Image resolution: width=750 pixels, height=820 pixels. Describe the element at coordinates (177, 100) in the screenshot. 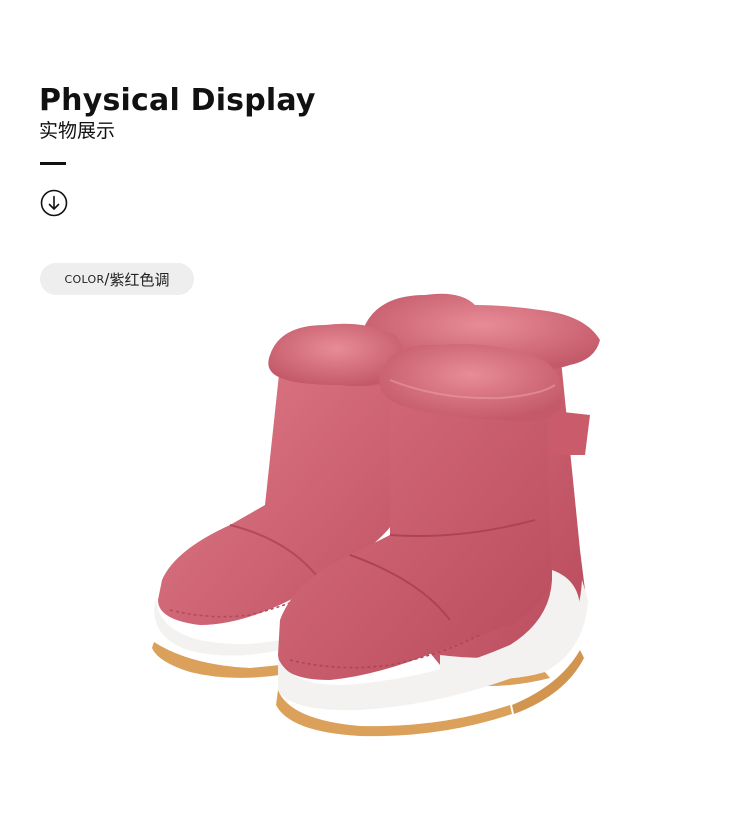

I see `page-title: Physical Display` at that location.